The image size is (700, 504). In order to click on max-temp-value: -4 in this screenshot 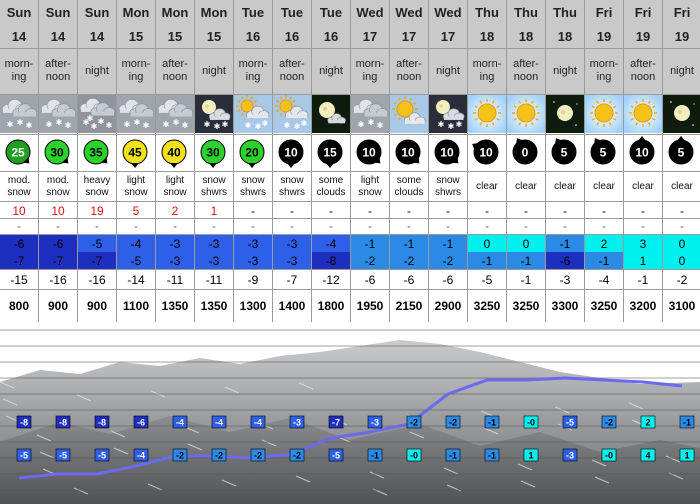, I will do `click(331, 243)`.